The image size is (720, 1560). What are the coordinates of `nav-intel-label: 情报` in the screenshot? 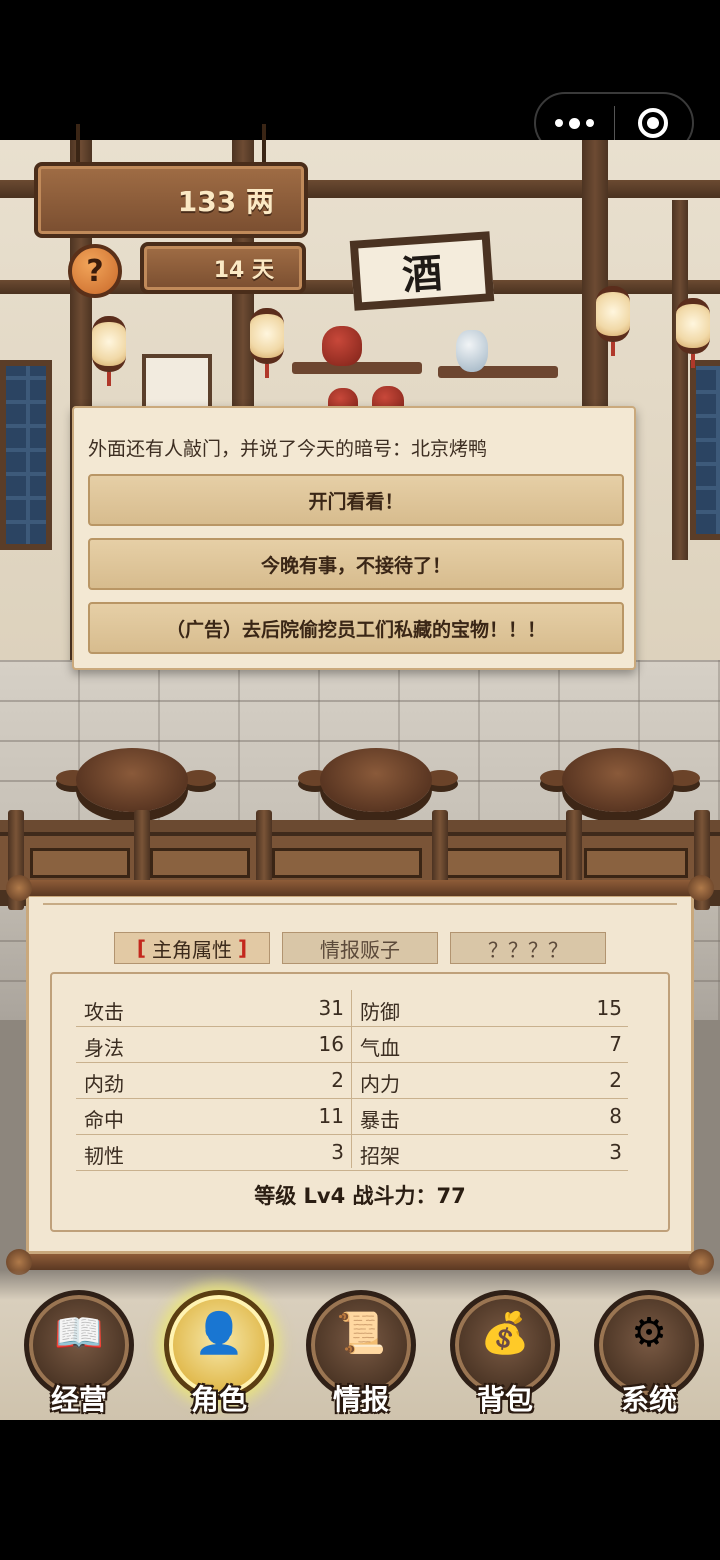 It's located at (360, 1399).